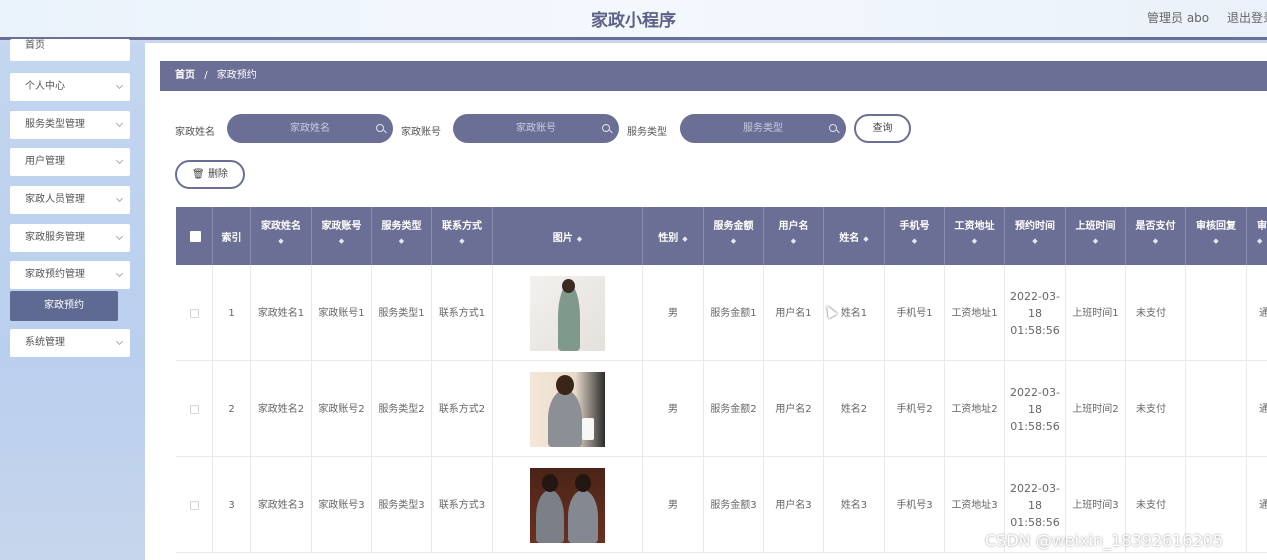  Describe the element at coordinates (713, 76) in the screenshot. I see `breadcrumb: 首页 / 家政预约` at that location.